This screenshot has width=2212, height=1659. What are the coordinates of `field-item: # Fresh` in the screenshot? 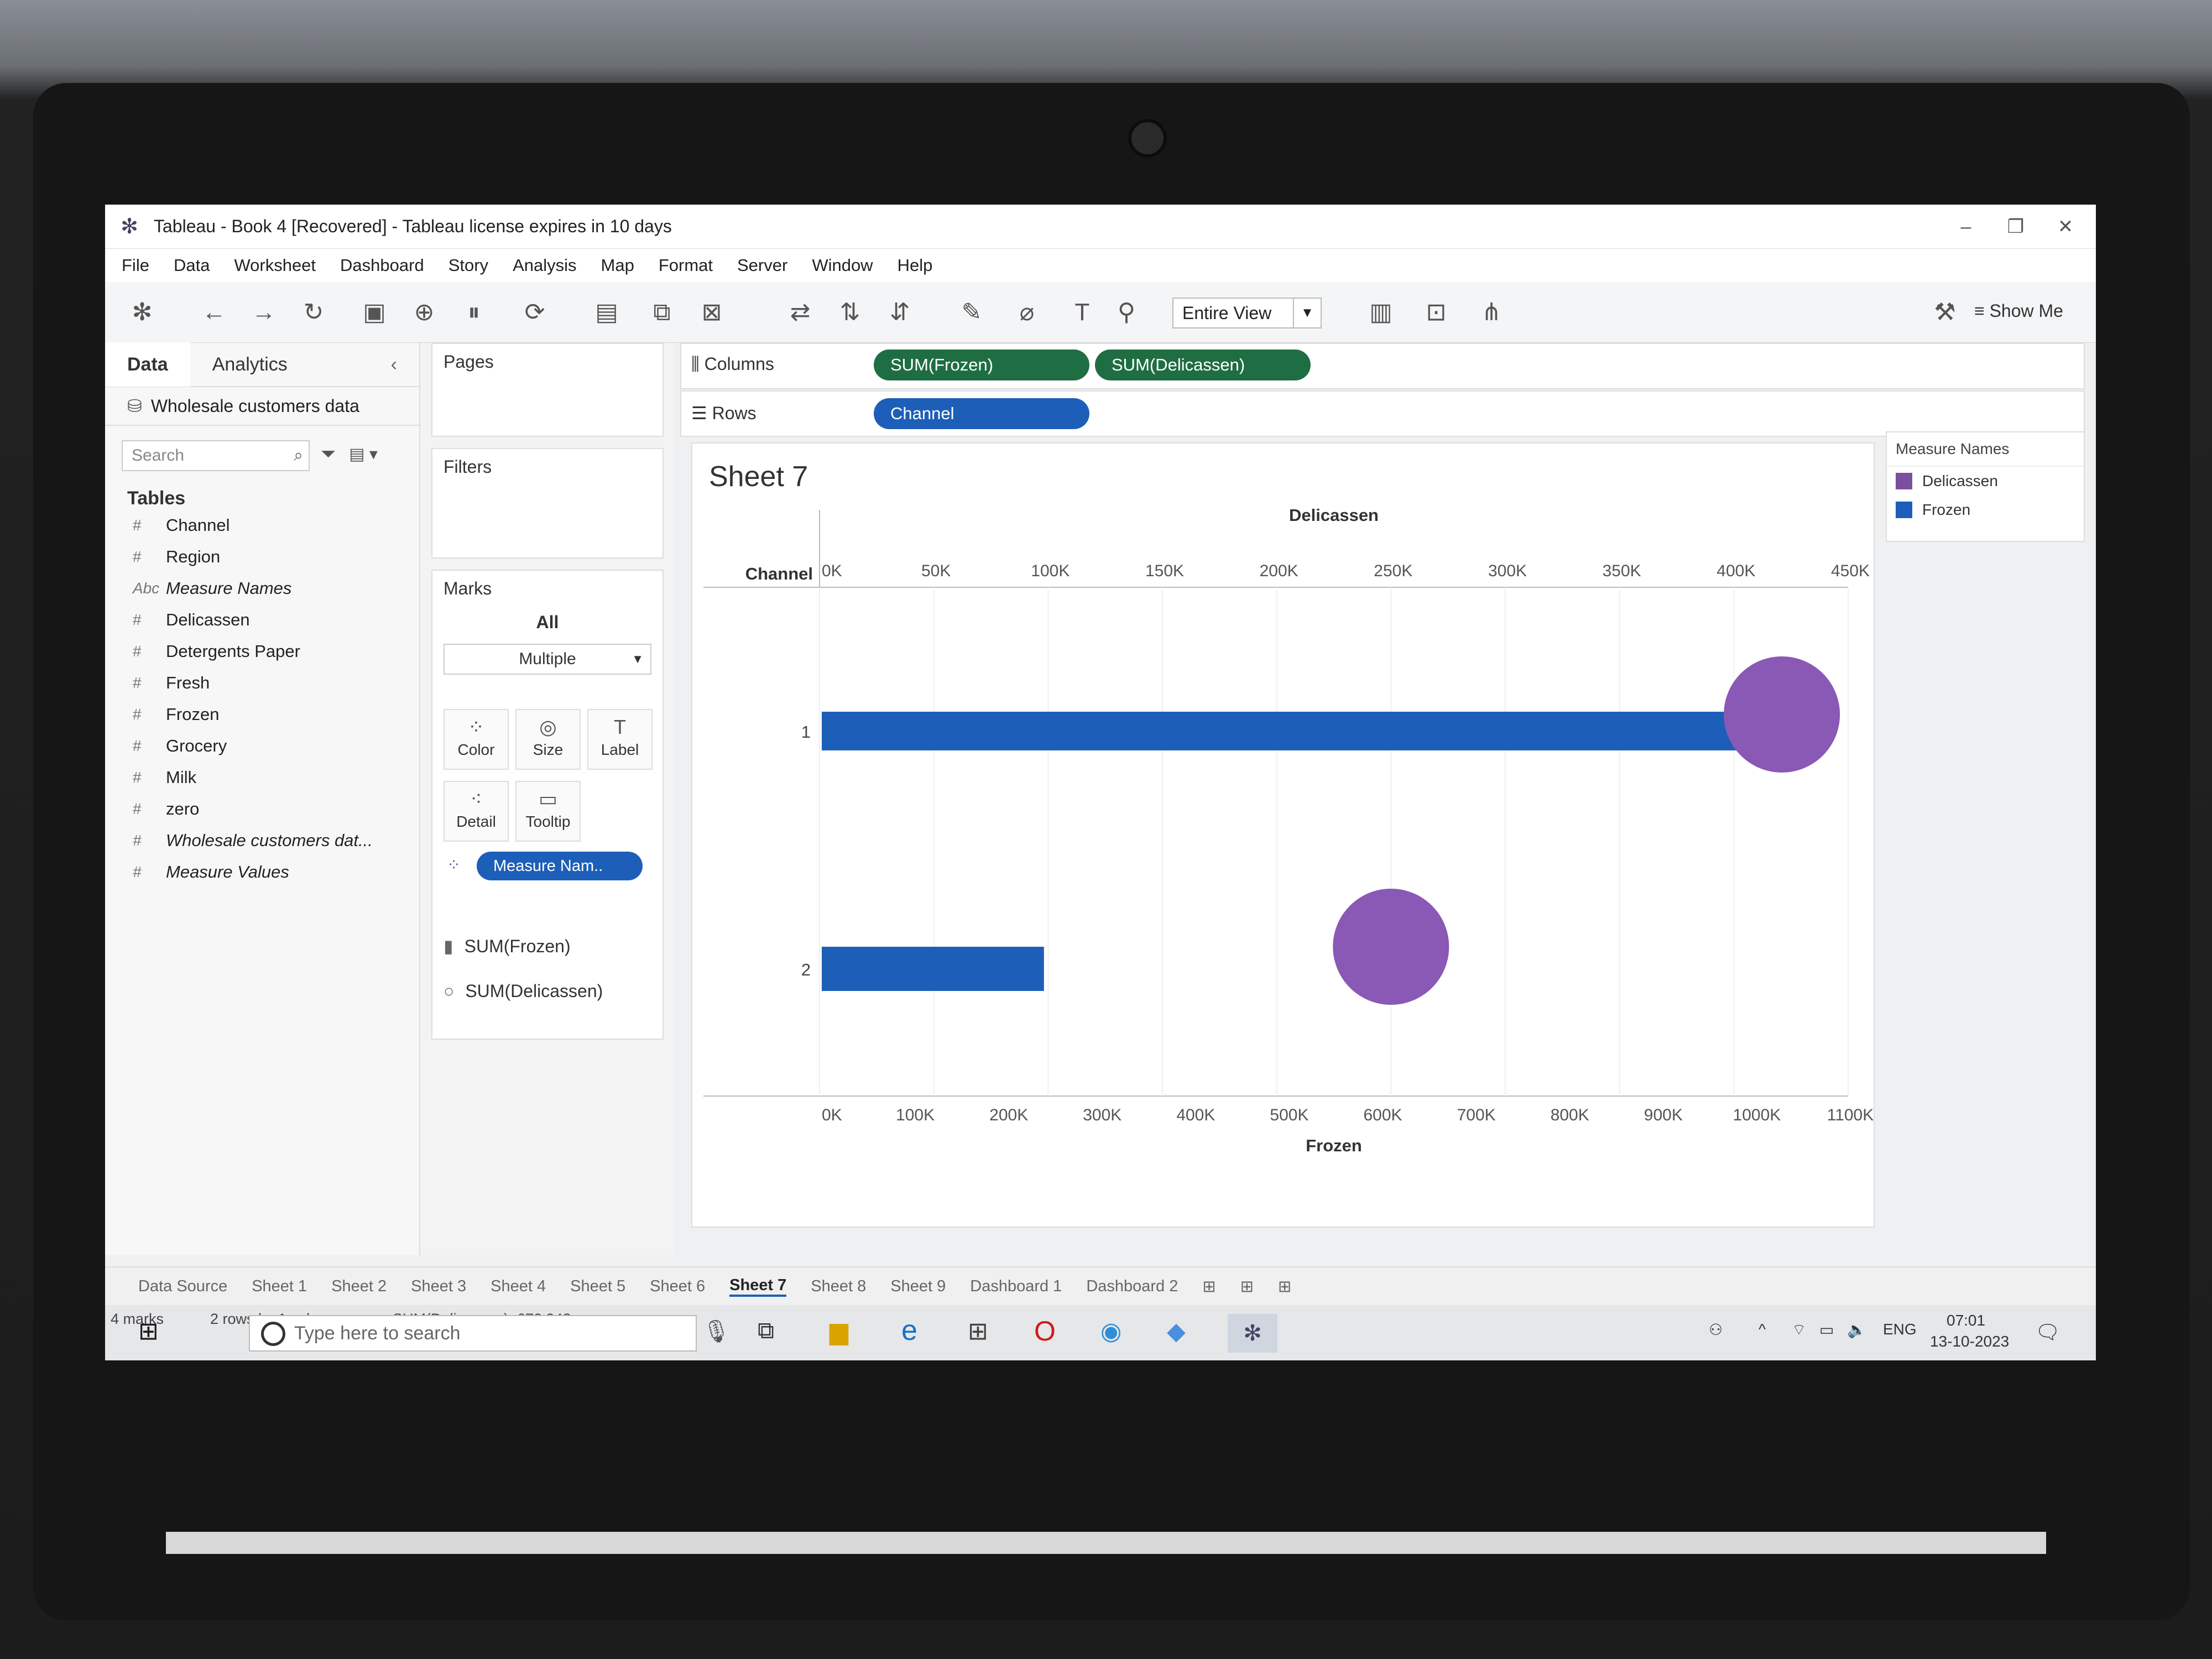 It's located at (262, 683).